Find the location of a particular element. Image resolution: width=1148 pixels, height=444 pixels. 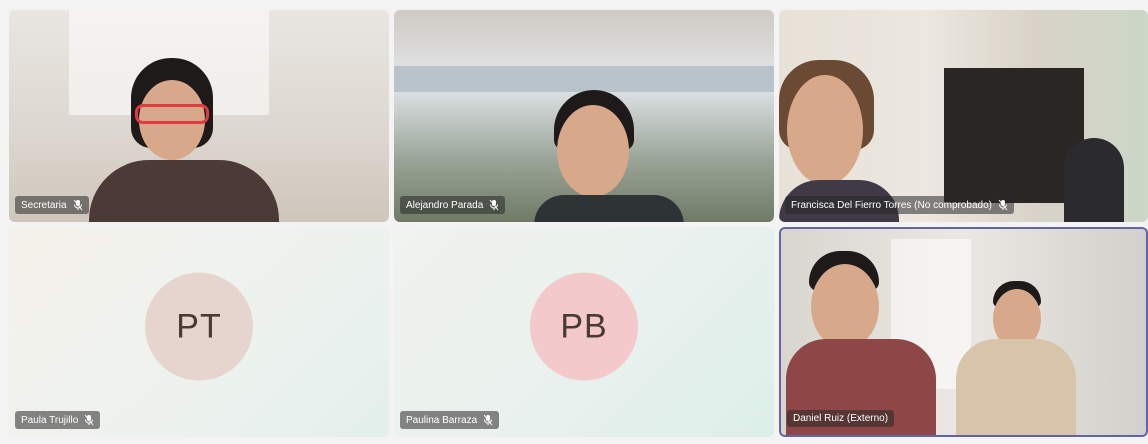

participant-name: Alejandro Parada is located at coordinates (445, 205).